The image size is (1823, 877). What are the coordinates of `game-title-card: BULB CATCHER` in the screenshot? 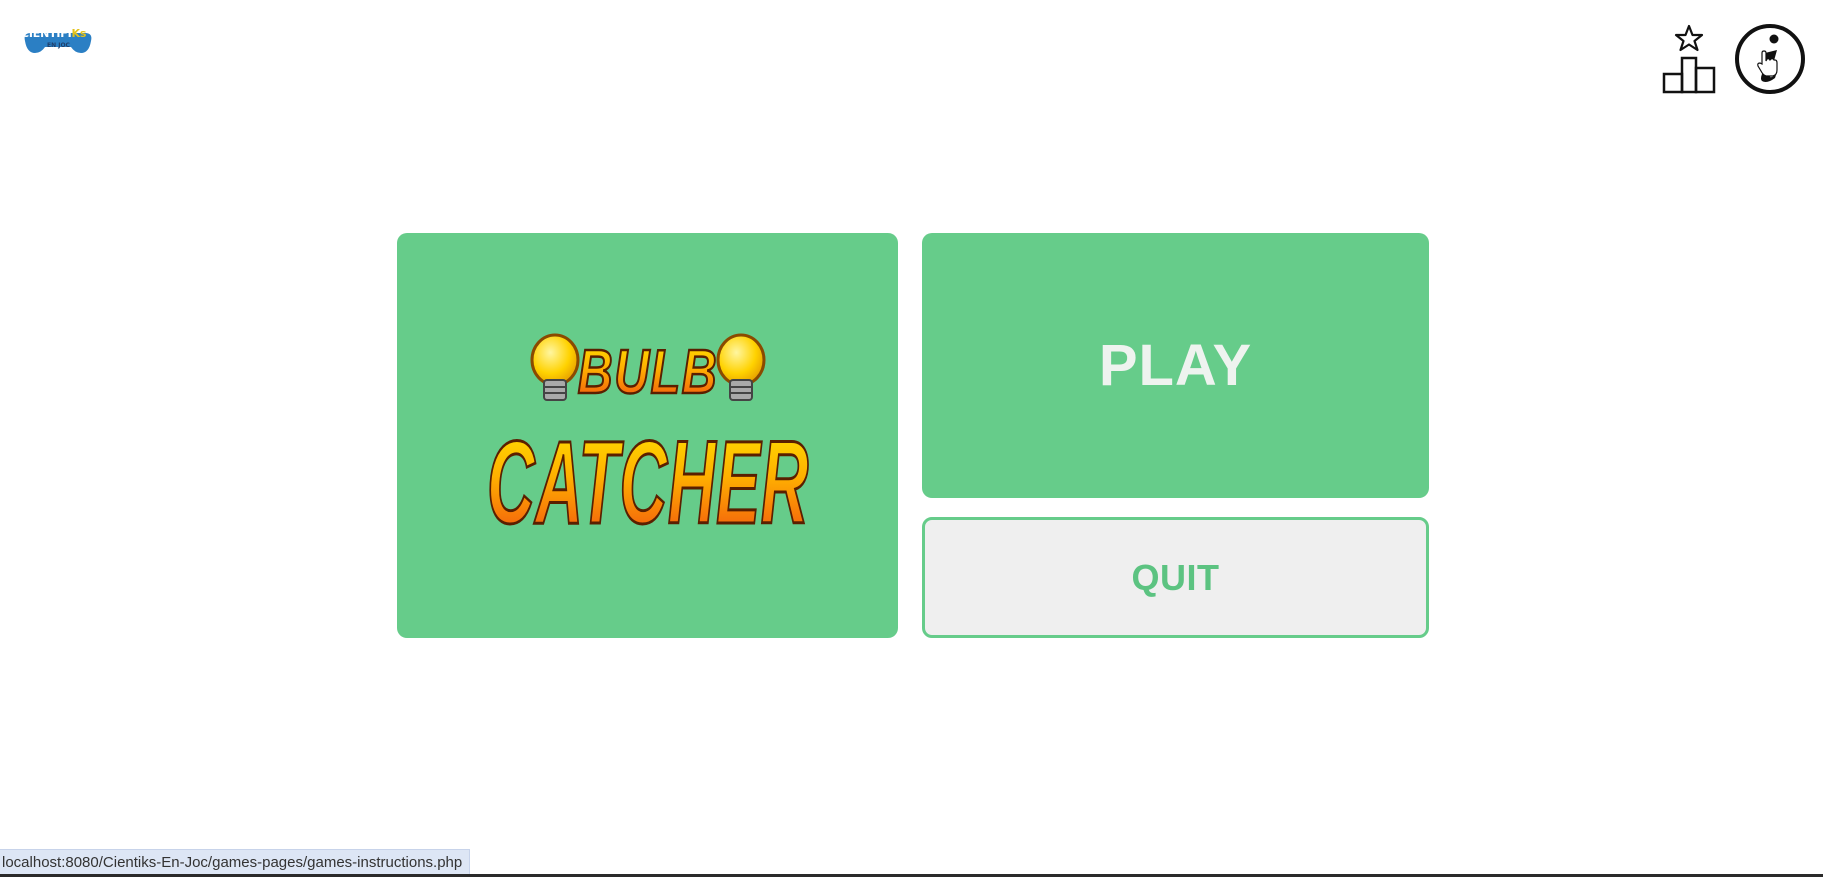 It's located at (647, 435).